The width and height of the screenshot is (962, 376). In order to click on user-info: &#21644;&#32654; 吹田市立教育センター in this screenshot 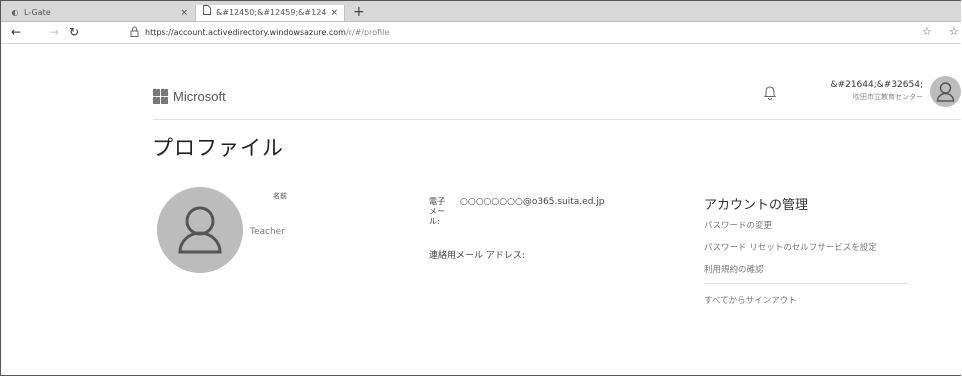, I will do `click(862, 91)`.